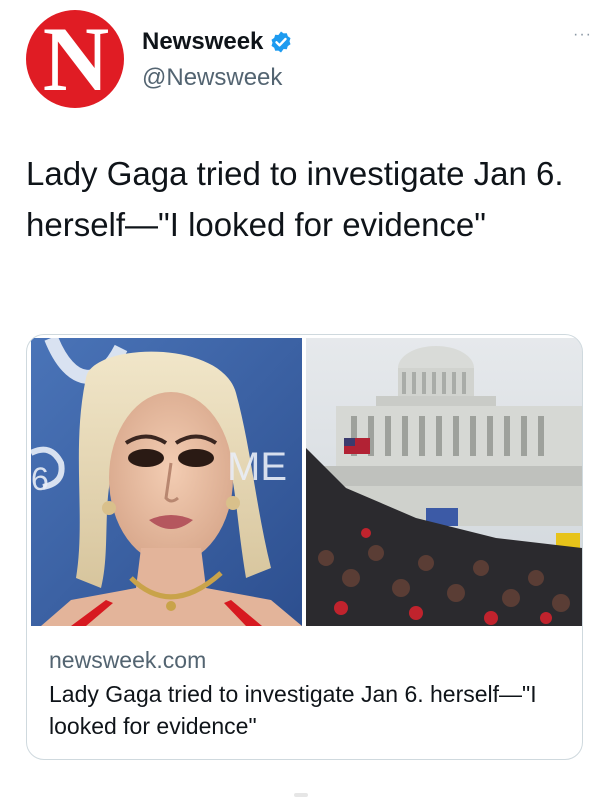  What do you see at coordinates (212, 78) in the screenshot?
I see `account-handle: @Newsweek` at bounding box center [212, 78].